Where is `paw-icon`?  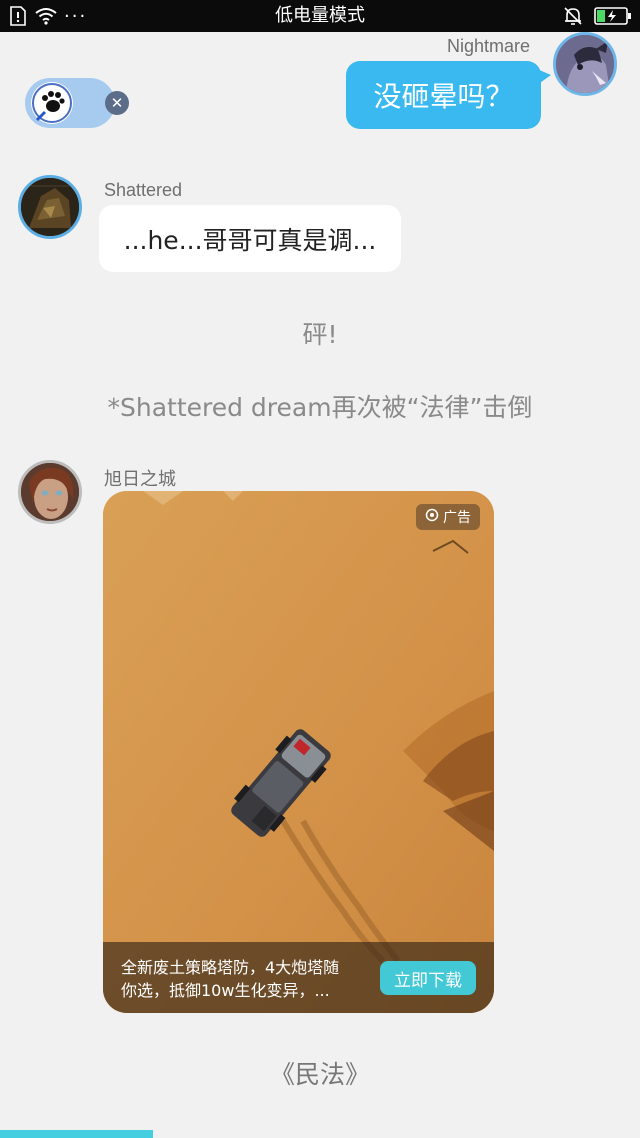
paw-icon is located at coordinates (52, 103).